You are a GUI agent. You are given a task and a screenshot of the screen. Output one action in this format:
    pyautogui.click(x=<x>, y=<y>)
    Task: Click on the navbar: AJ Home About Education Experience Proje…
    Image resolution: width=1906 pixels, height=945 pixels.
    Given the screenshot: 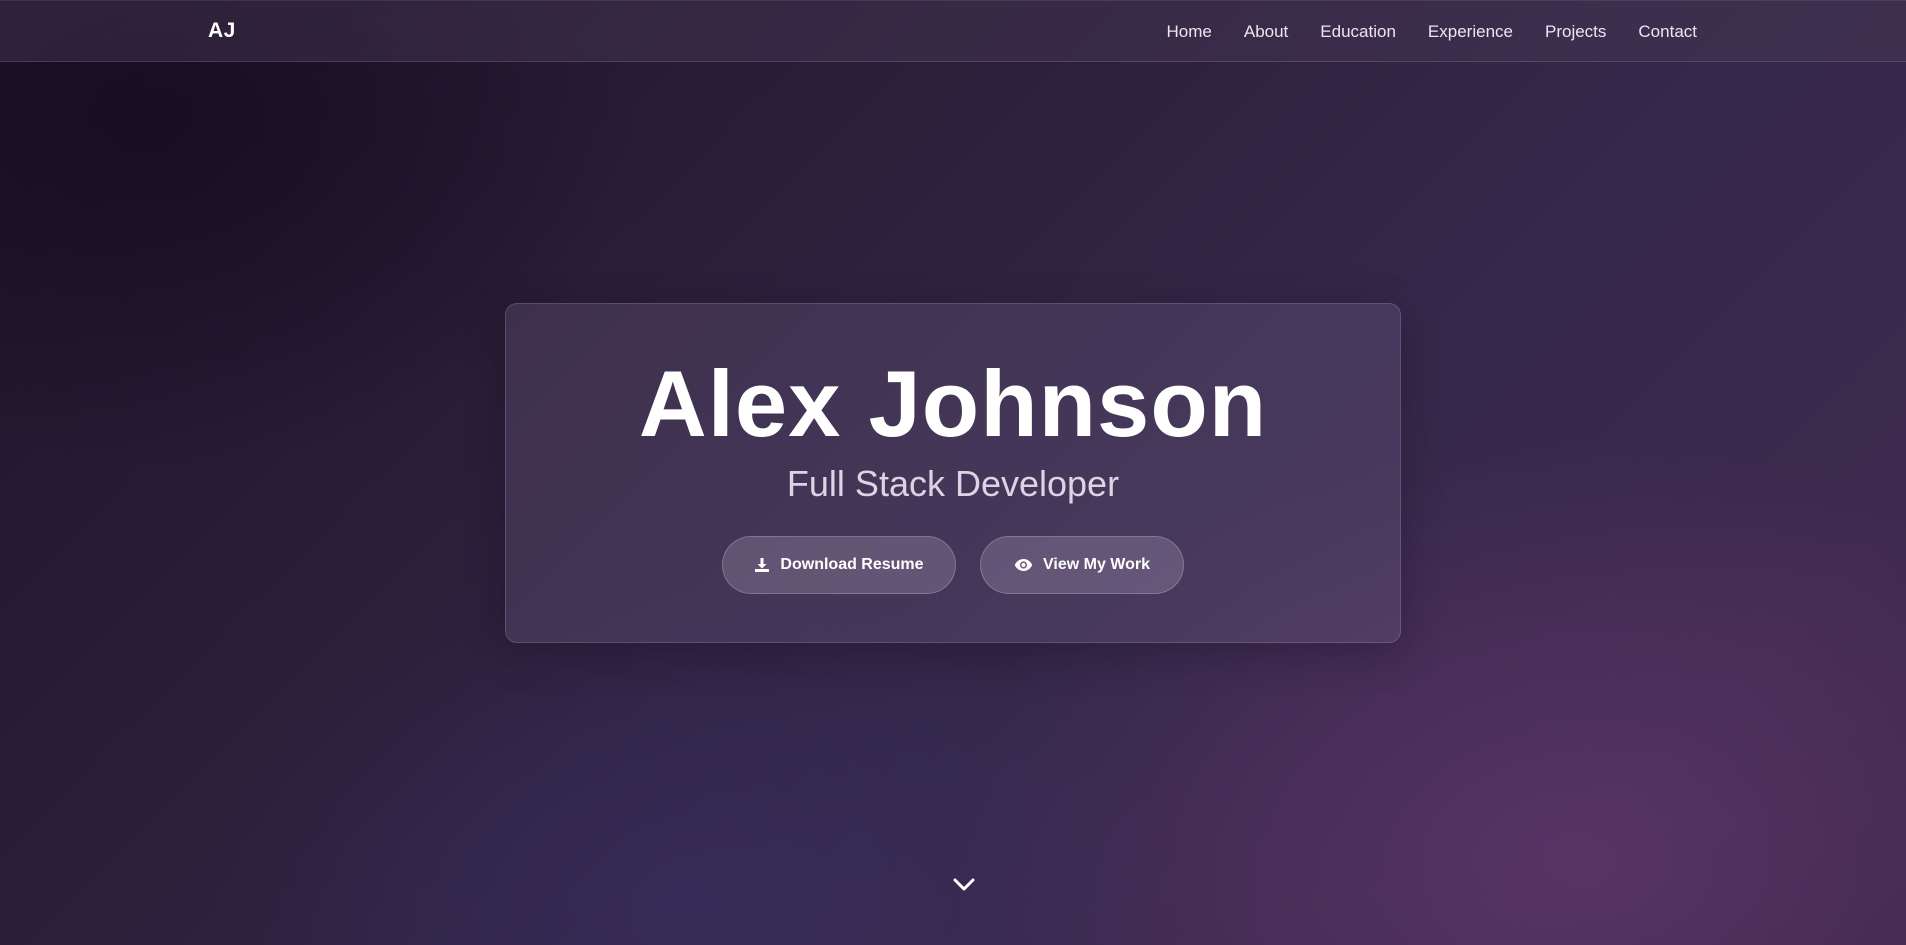 What is the action you would take?
    pyautogui.click(x=953, y=31)
    